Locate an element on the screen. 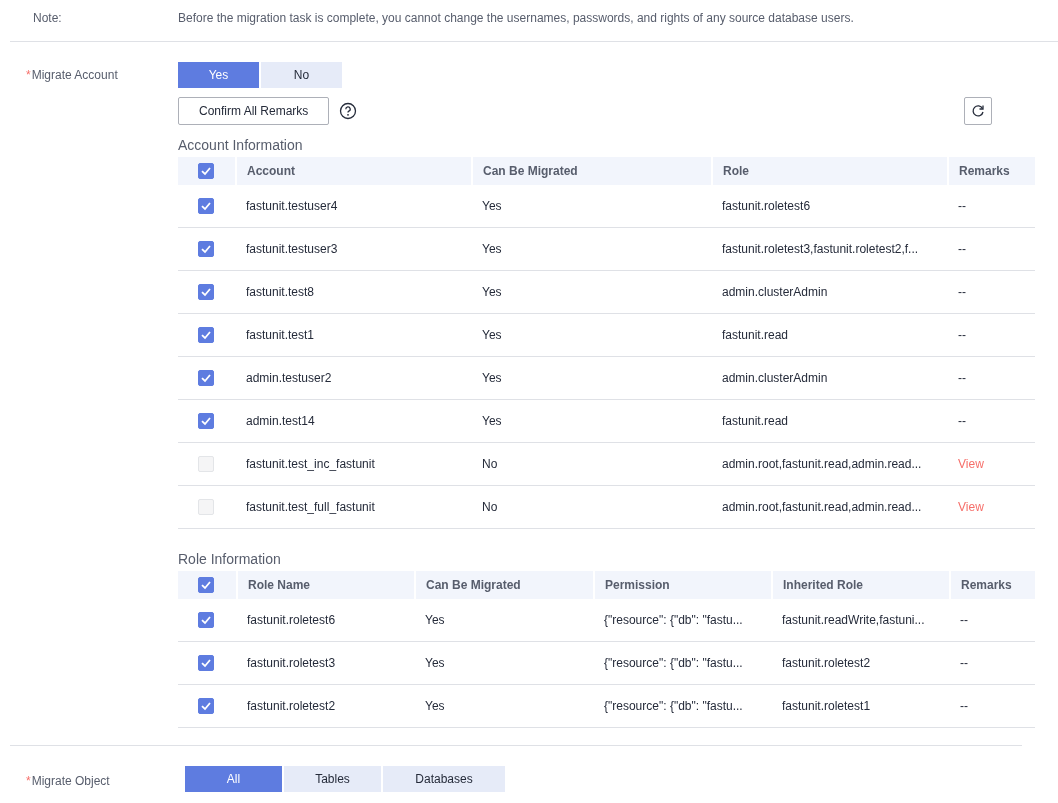 The height and width of the screenshot is (803, 1058). field-label: *Migrate Object is located at coordinates (68, 780).